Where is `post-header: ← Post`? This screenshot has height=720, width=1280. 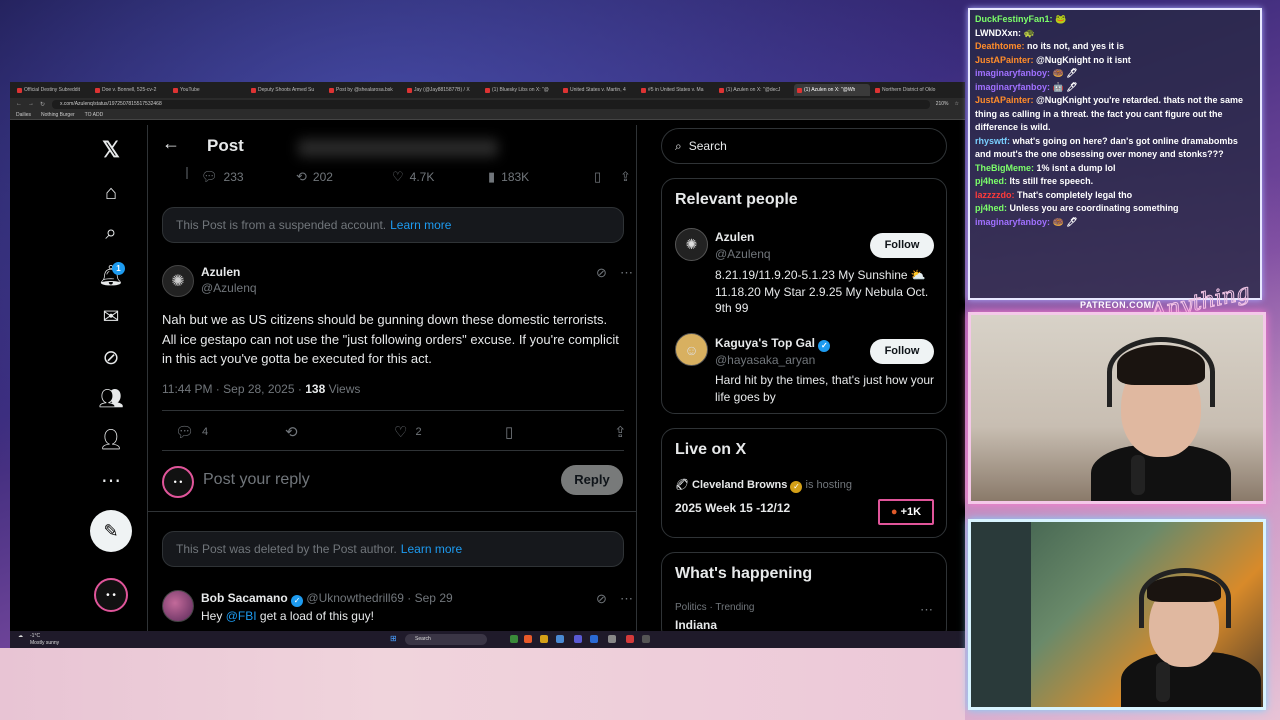 post-header: ← Post is located at coordinates (392, 145).